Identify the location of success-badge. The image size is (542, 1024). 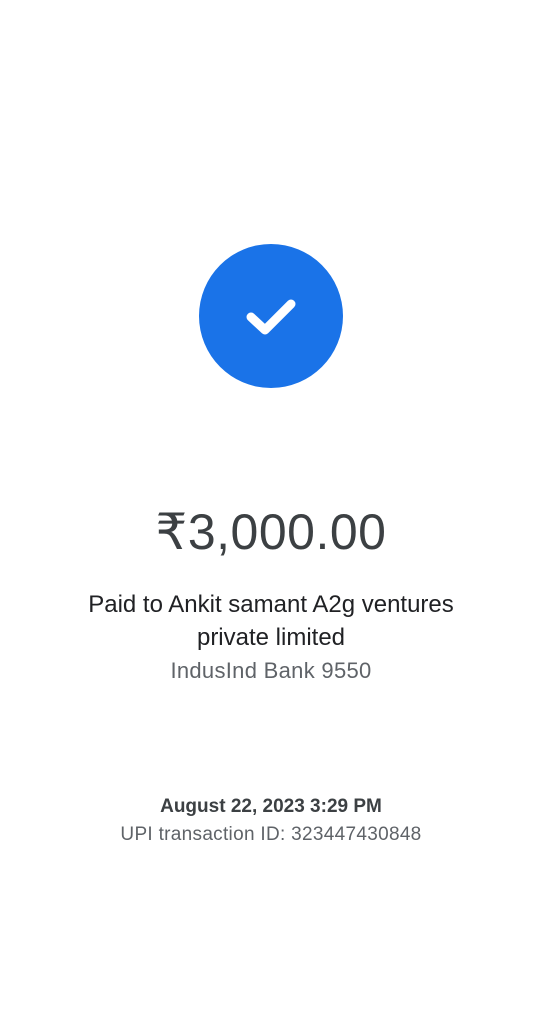
(271, 316).